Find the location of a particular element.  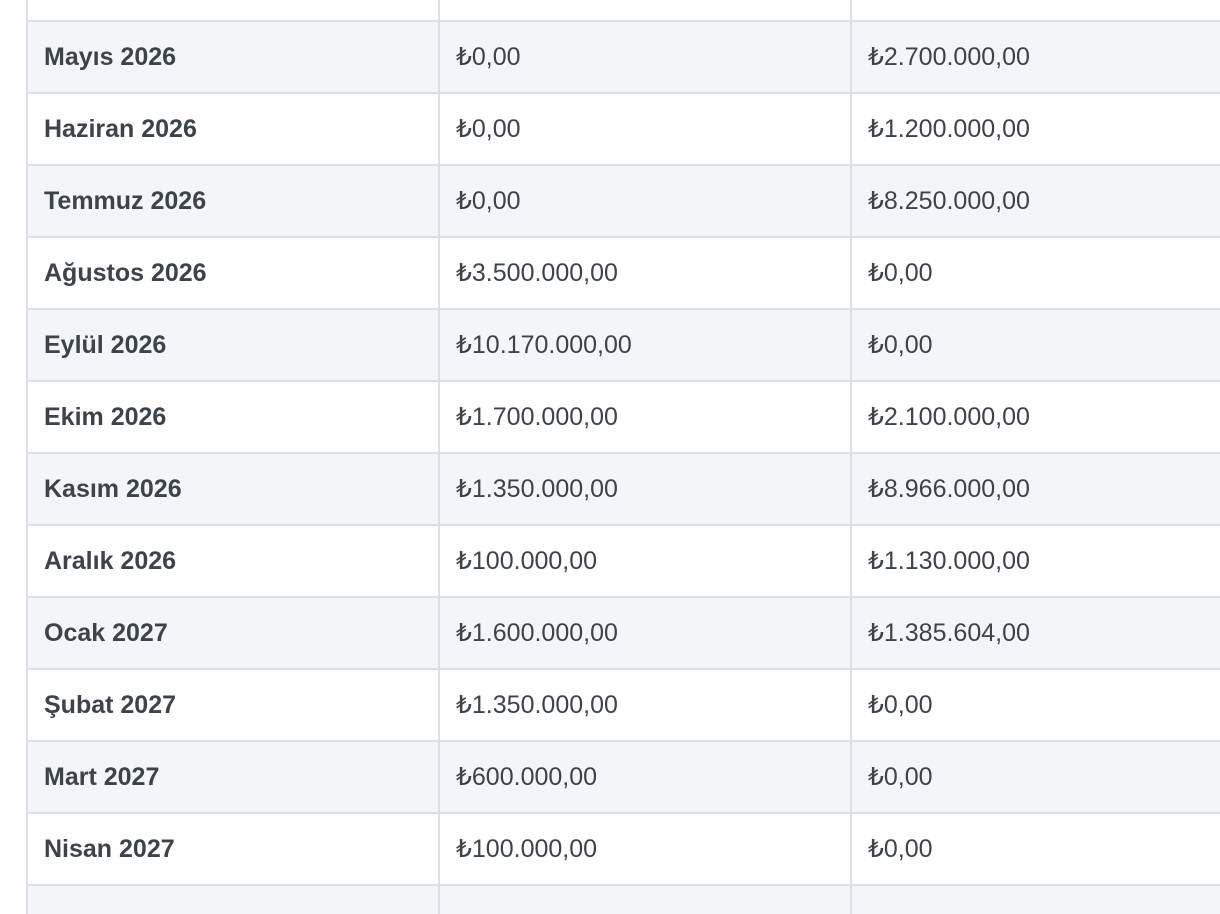

month-cell: Mart 2027 is located at coordinates (233, 777).